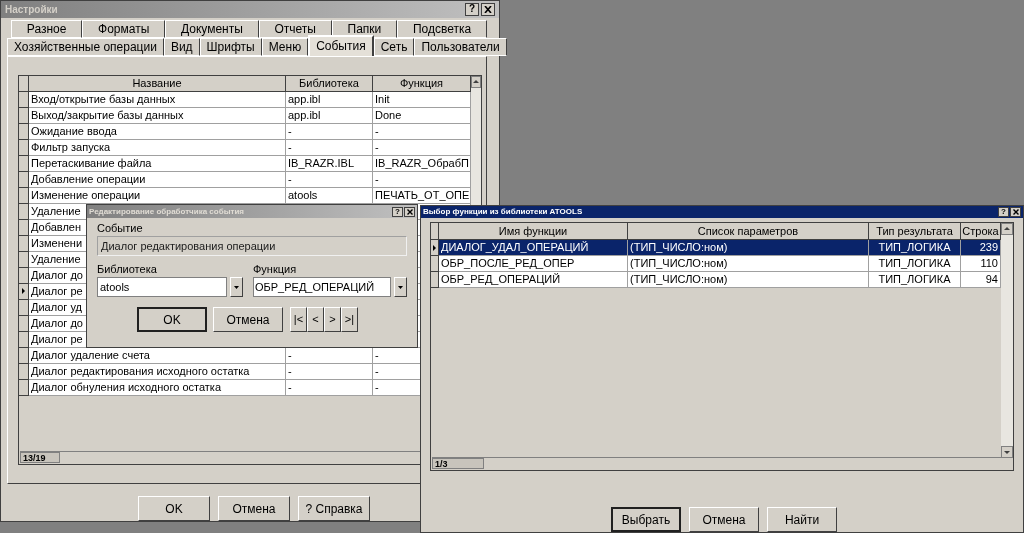  What do you see at coordinates (349, 319) in the screenshot?
I see `navigation-button: >|` at bounding box center [349, 319].